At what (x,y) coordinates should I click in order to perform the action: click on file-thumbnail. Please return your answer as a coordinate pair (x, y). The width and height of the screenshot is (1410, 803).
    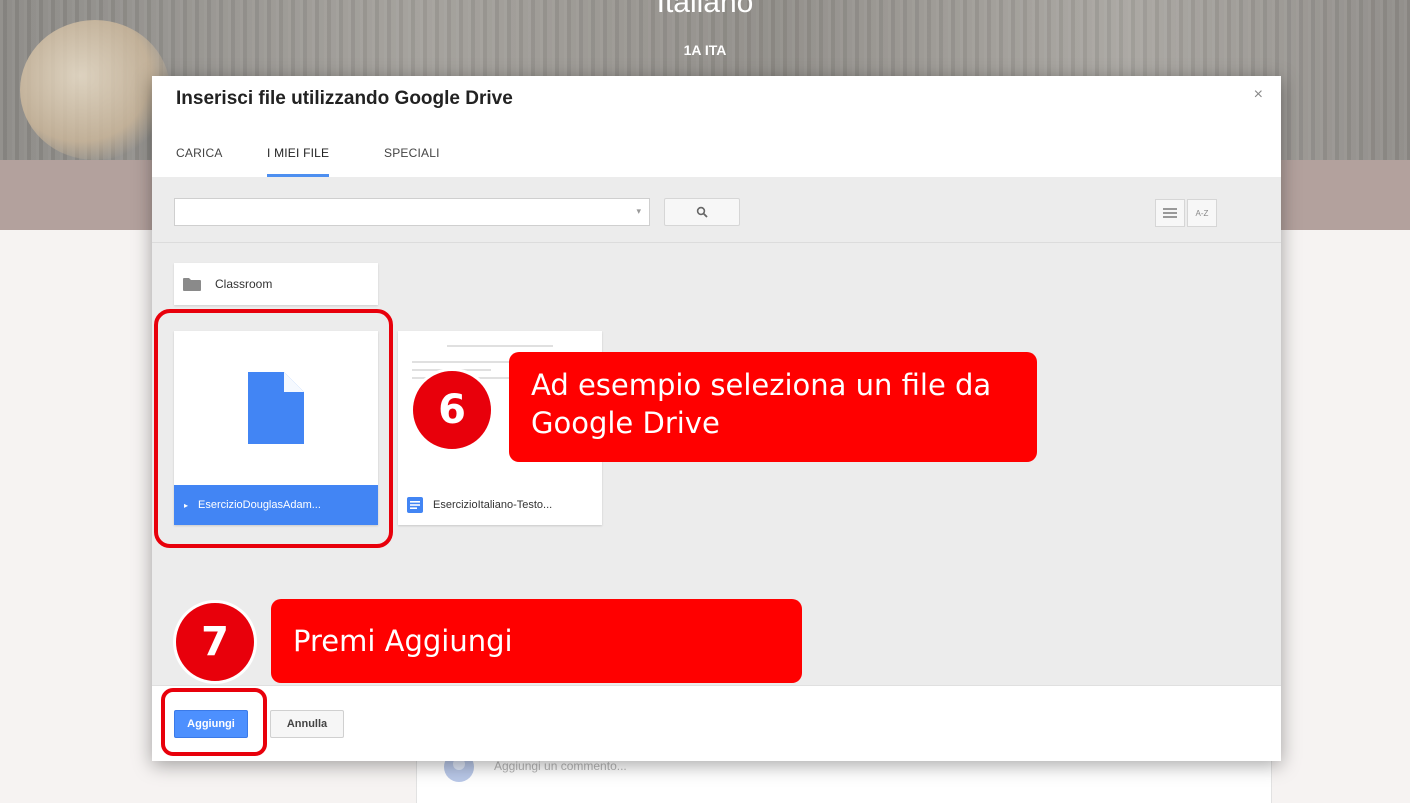
    Looking at the image, I should click on (276, 408).